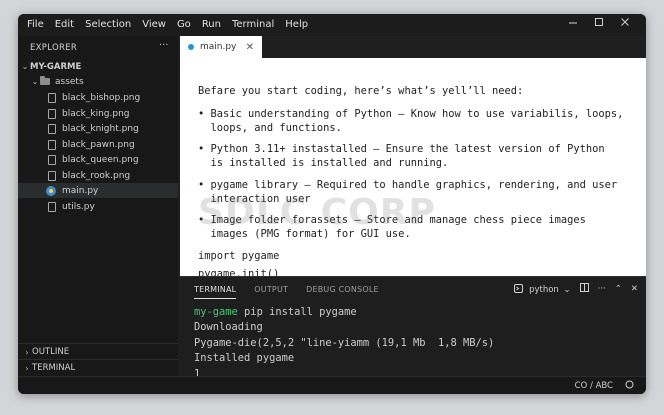 This screenshot has height=415, width=664. Describe the element at coordinates (618, 289) in the screenshot. I see `maximize-panel-icon: ⌃` at that location.